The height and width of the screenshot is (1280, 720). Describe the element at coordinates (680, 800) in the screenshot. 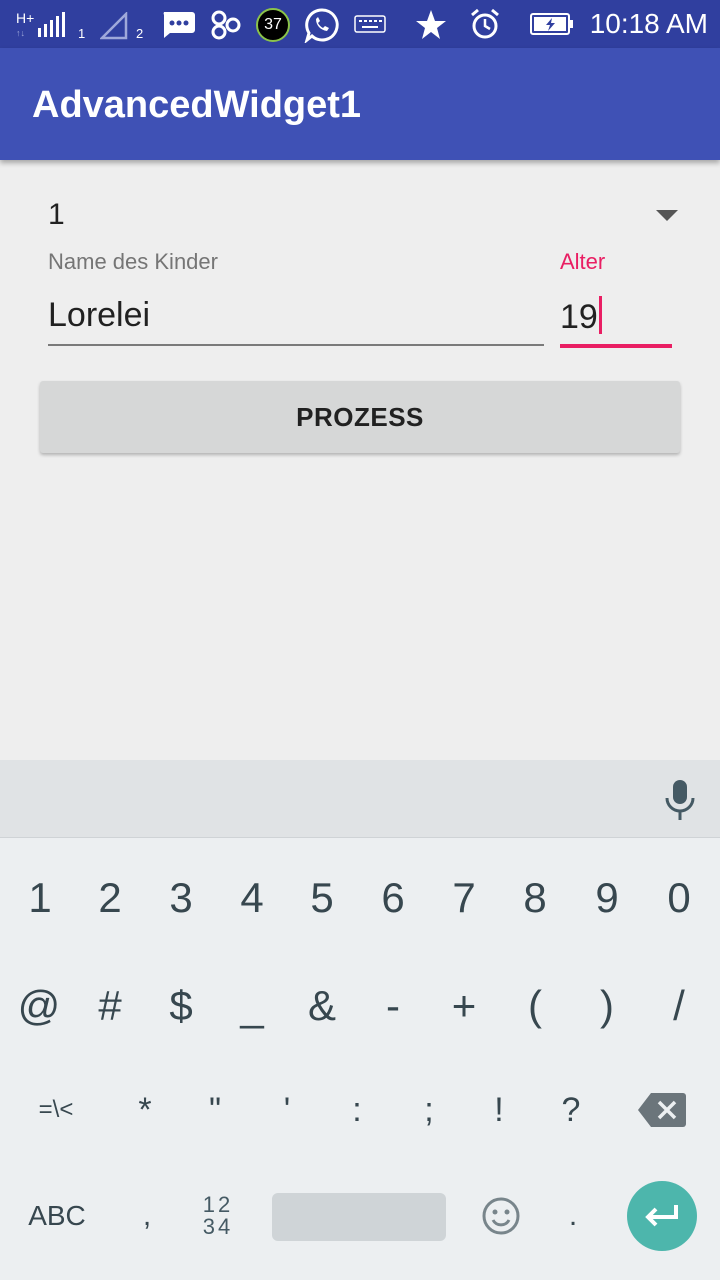

I see `microphone-icon` at that location.